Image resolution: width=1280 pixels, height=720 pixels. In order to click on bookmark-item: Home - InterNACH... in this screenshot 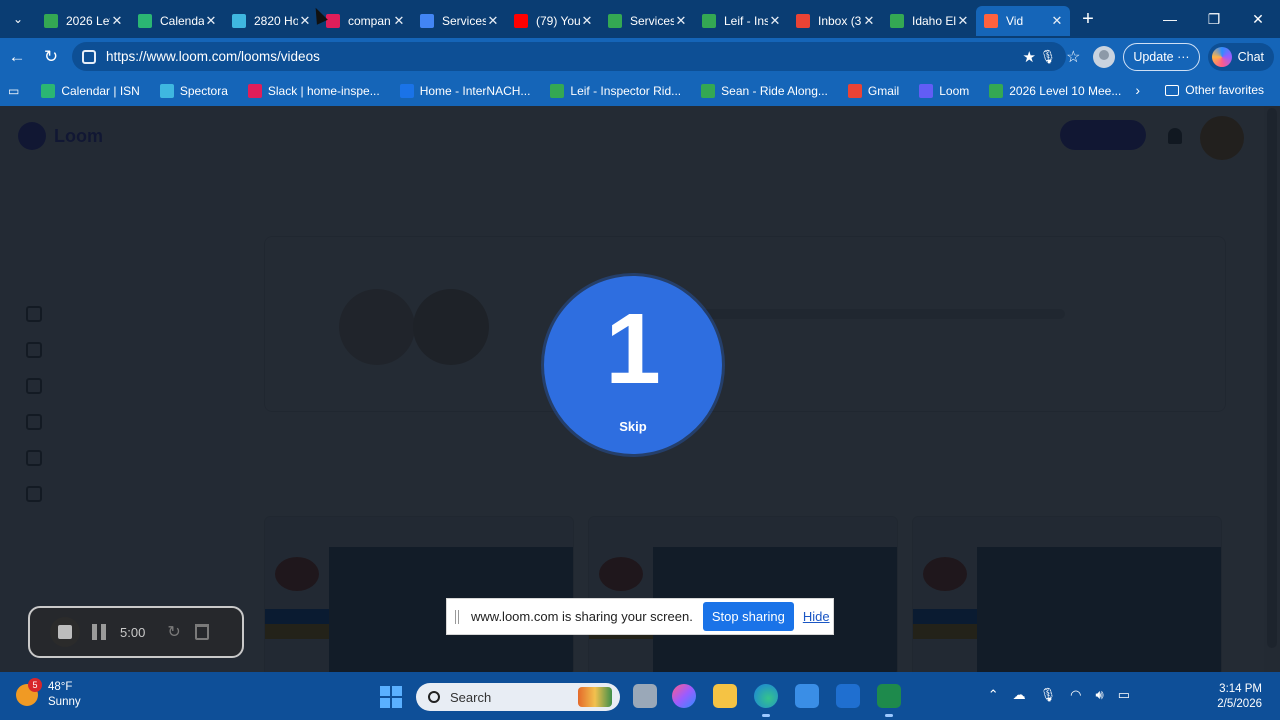, I will do `click(464, 91)`.